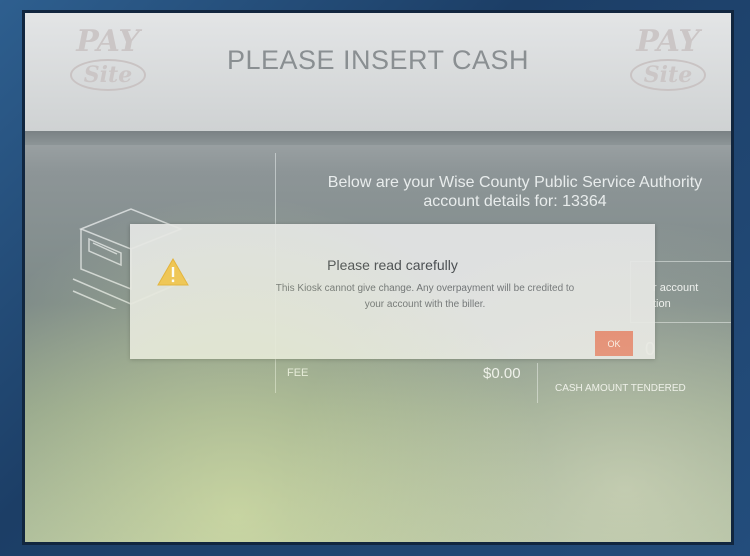 The image size is (750, 556). Describe the element at coordinates (425, 304) in the screenshot. I see `dialog-message-line2: your account with the biller.` at that location.